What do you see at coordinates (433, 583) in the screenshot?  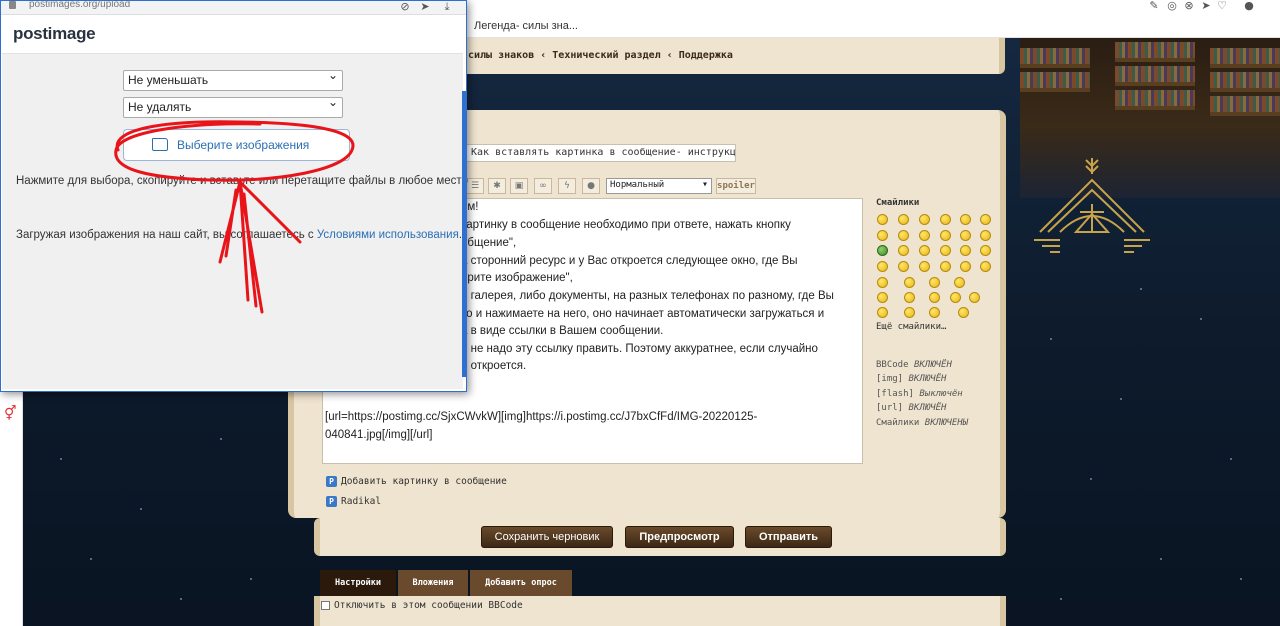 I see `tab-attachments: Вложения` at bounding box center [433, 583].